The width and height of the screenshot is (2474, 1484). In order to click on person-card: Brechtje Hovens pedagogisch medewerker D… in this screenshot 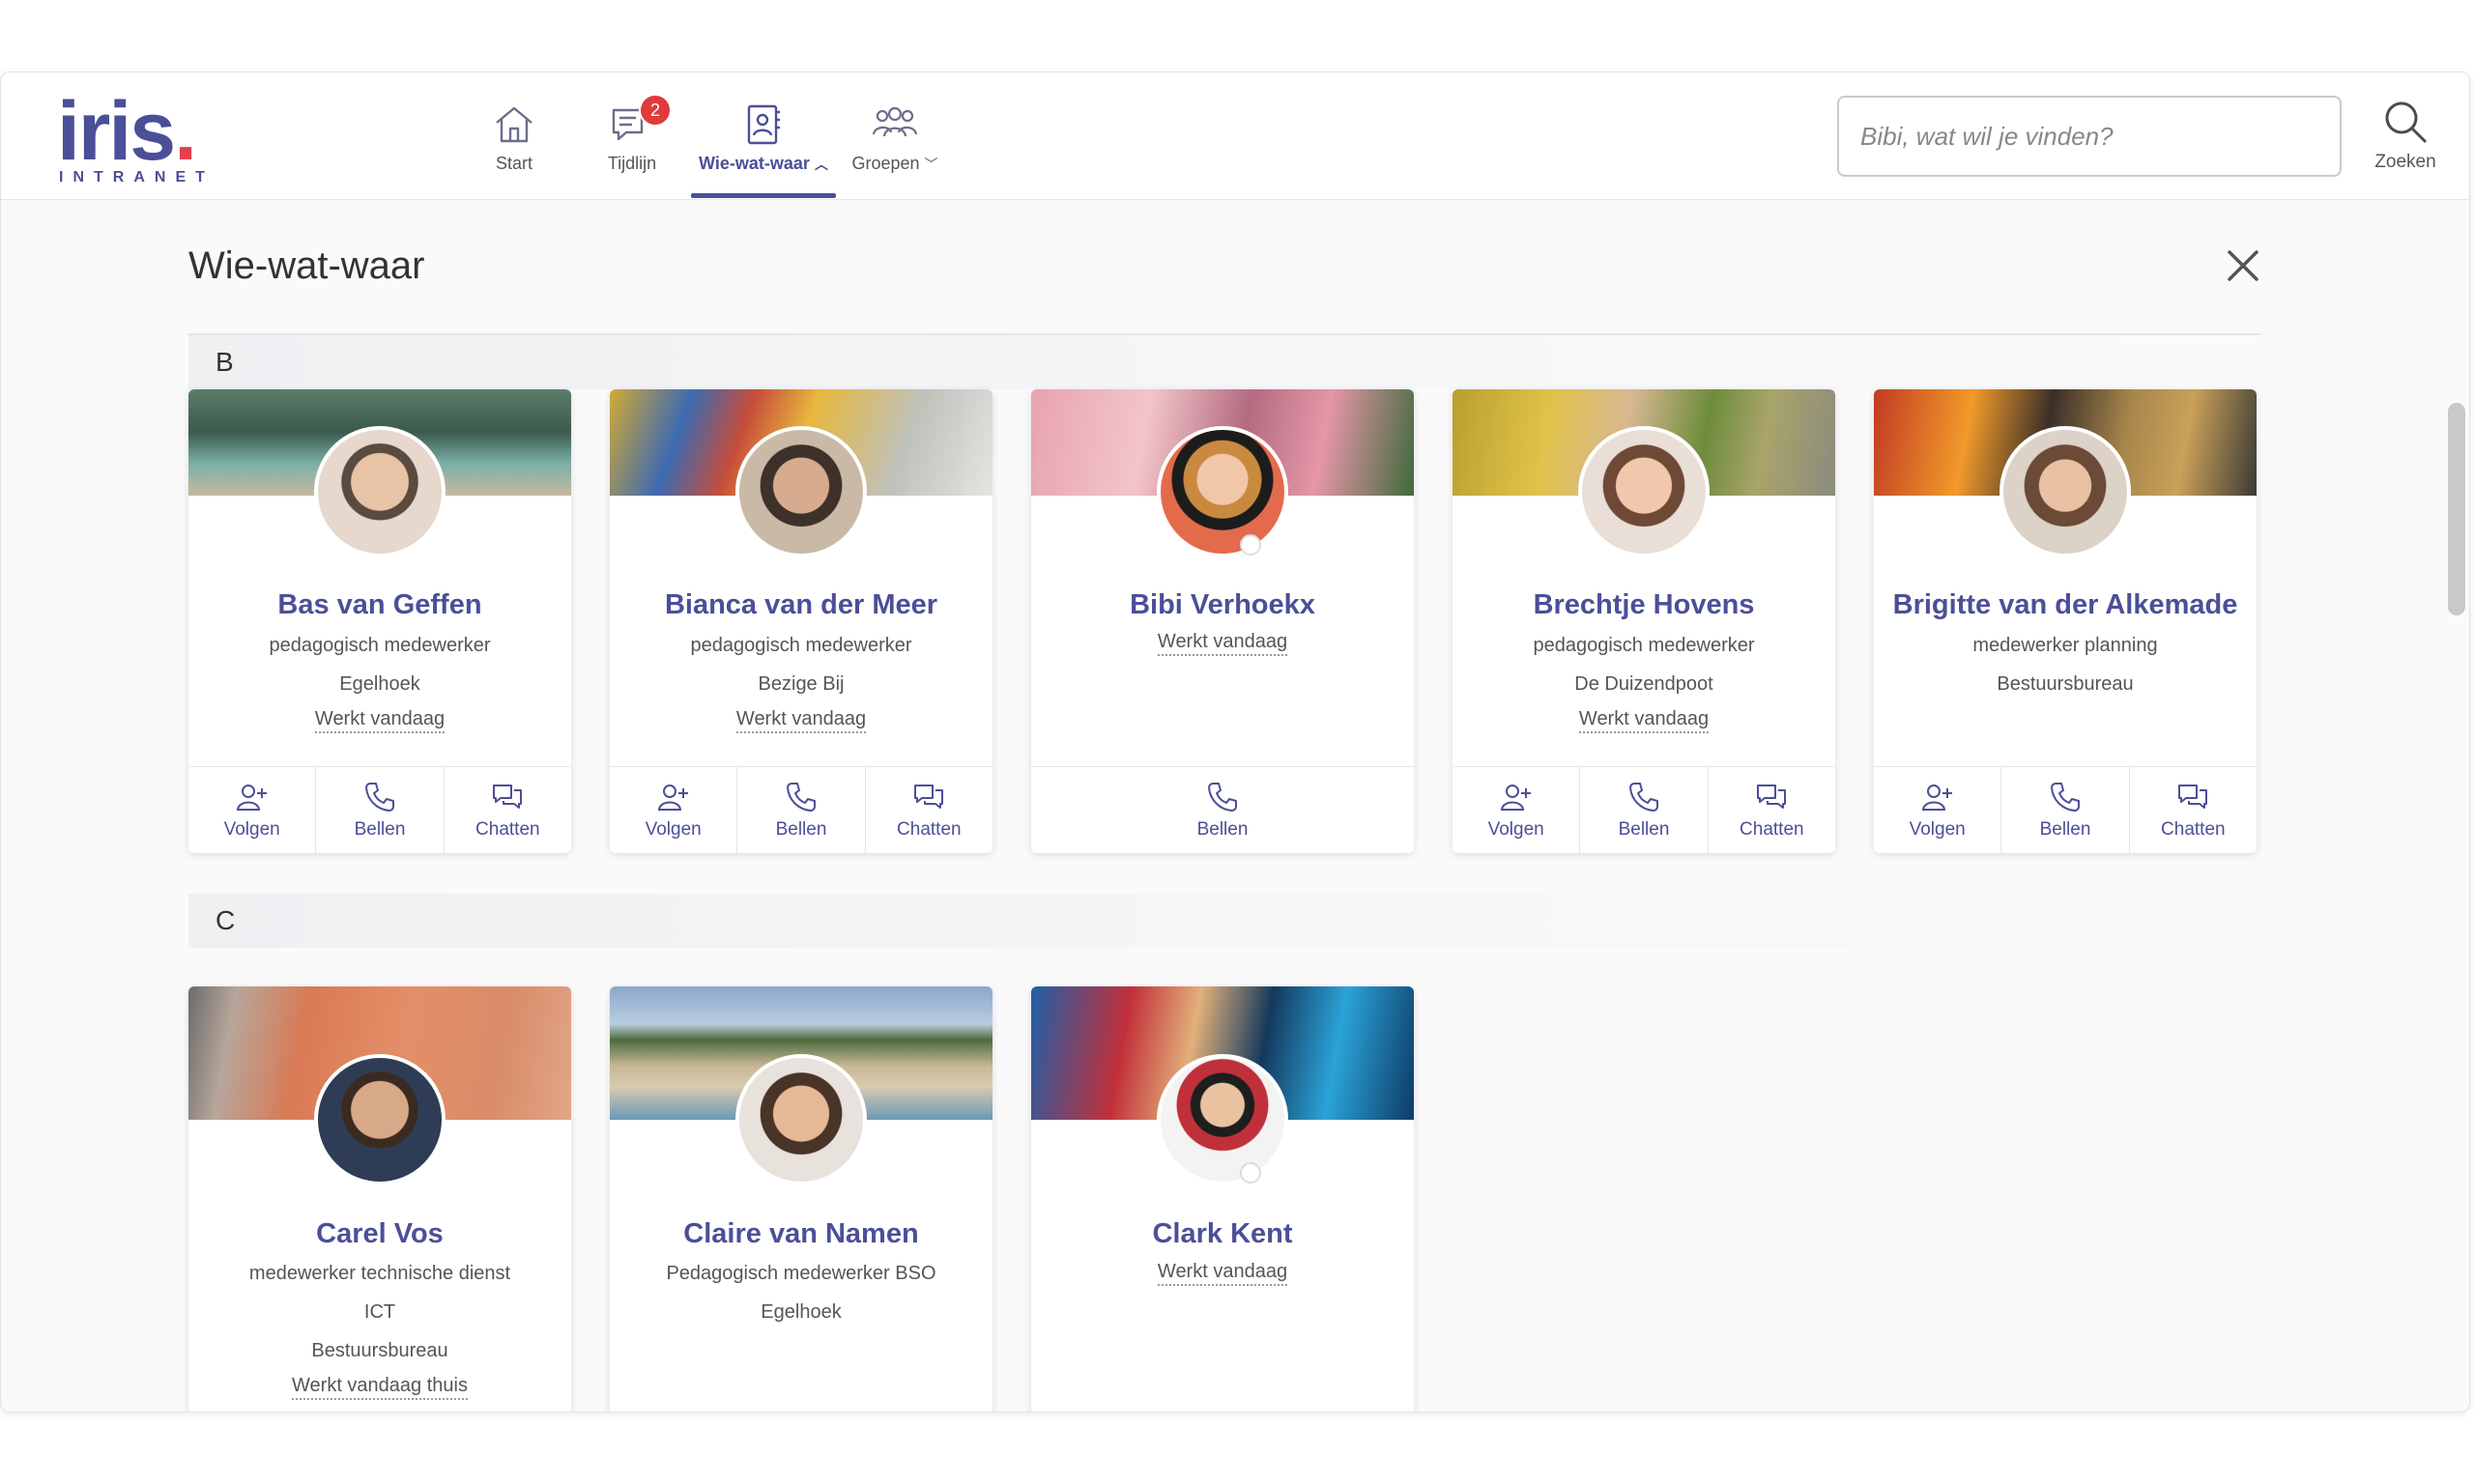, I will do `click(1644, 621)`.